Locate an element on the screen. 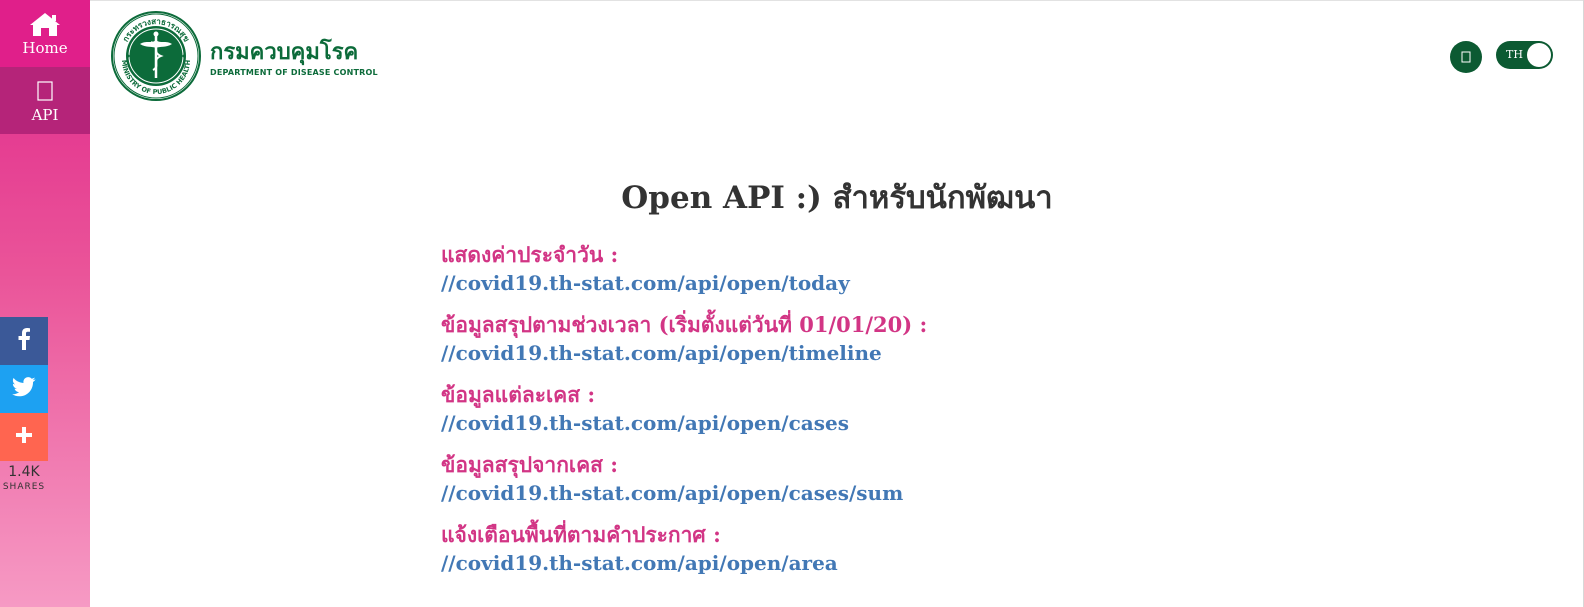 This screenshot has height=607, width=1584. plus-icon is located at coordinates (24, 437).